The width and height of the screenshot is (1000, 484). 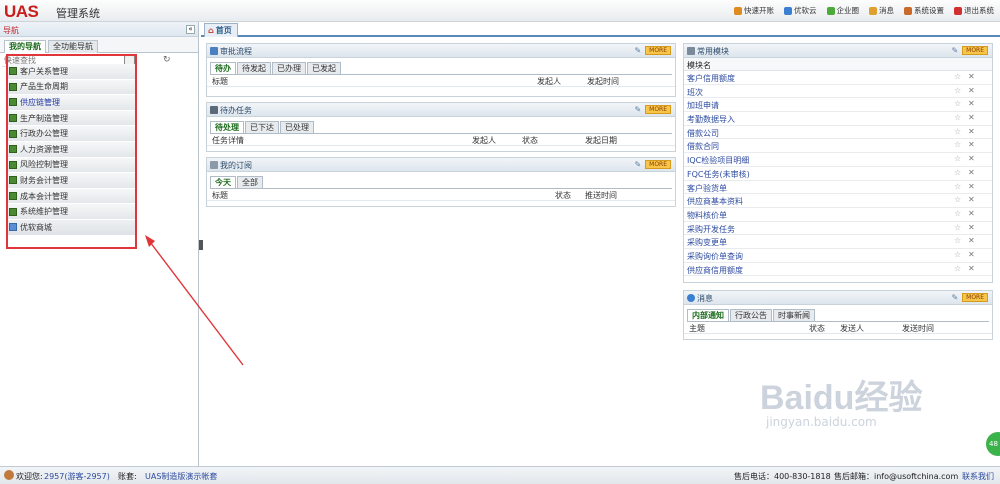 What do you see at coordinates (695, 92) in the screenshot?
I see `common-module-link: 班次` at bounding box center [695, 92].